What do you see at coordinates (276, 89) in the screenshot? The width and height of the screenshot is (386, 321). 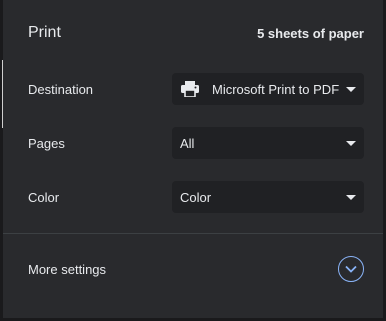 I see `destination-value: Microsoft Print to PDF` at bounding box center [276, 89].